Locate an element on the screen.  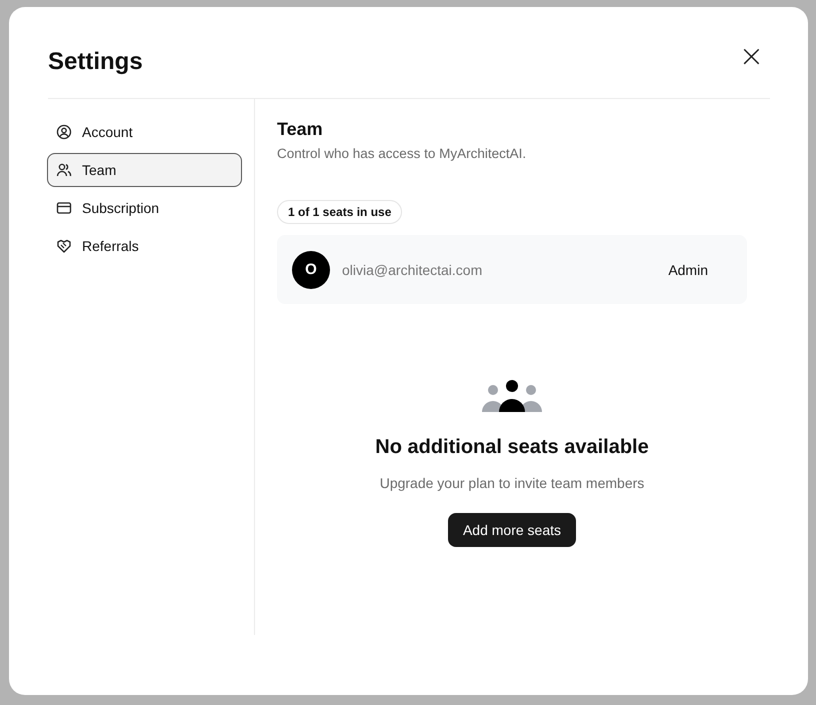
sidebar-item: Account is located at coordinates (144, 132).